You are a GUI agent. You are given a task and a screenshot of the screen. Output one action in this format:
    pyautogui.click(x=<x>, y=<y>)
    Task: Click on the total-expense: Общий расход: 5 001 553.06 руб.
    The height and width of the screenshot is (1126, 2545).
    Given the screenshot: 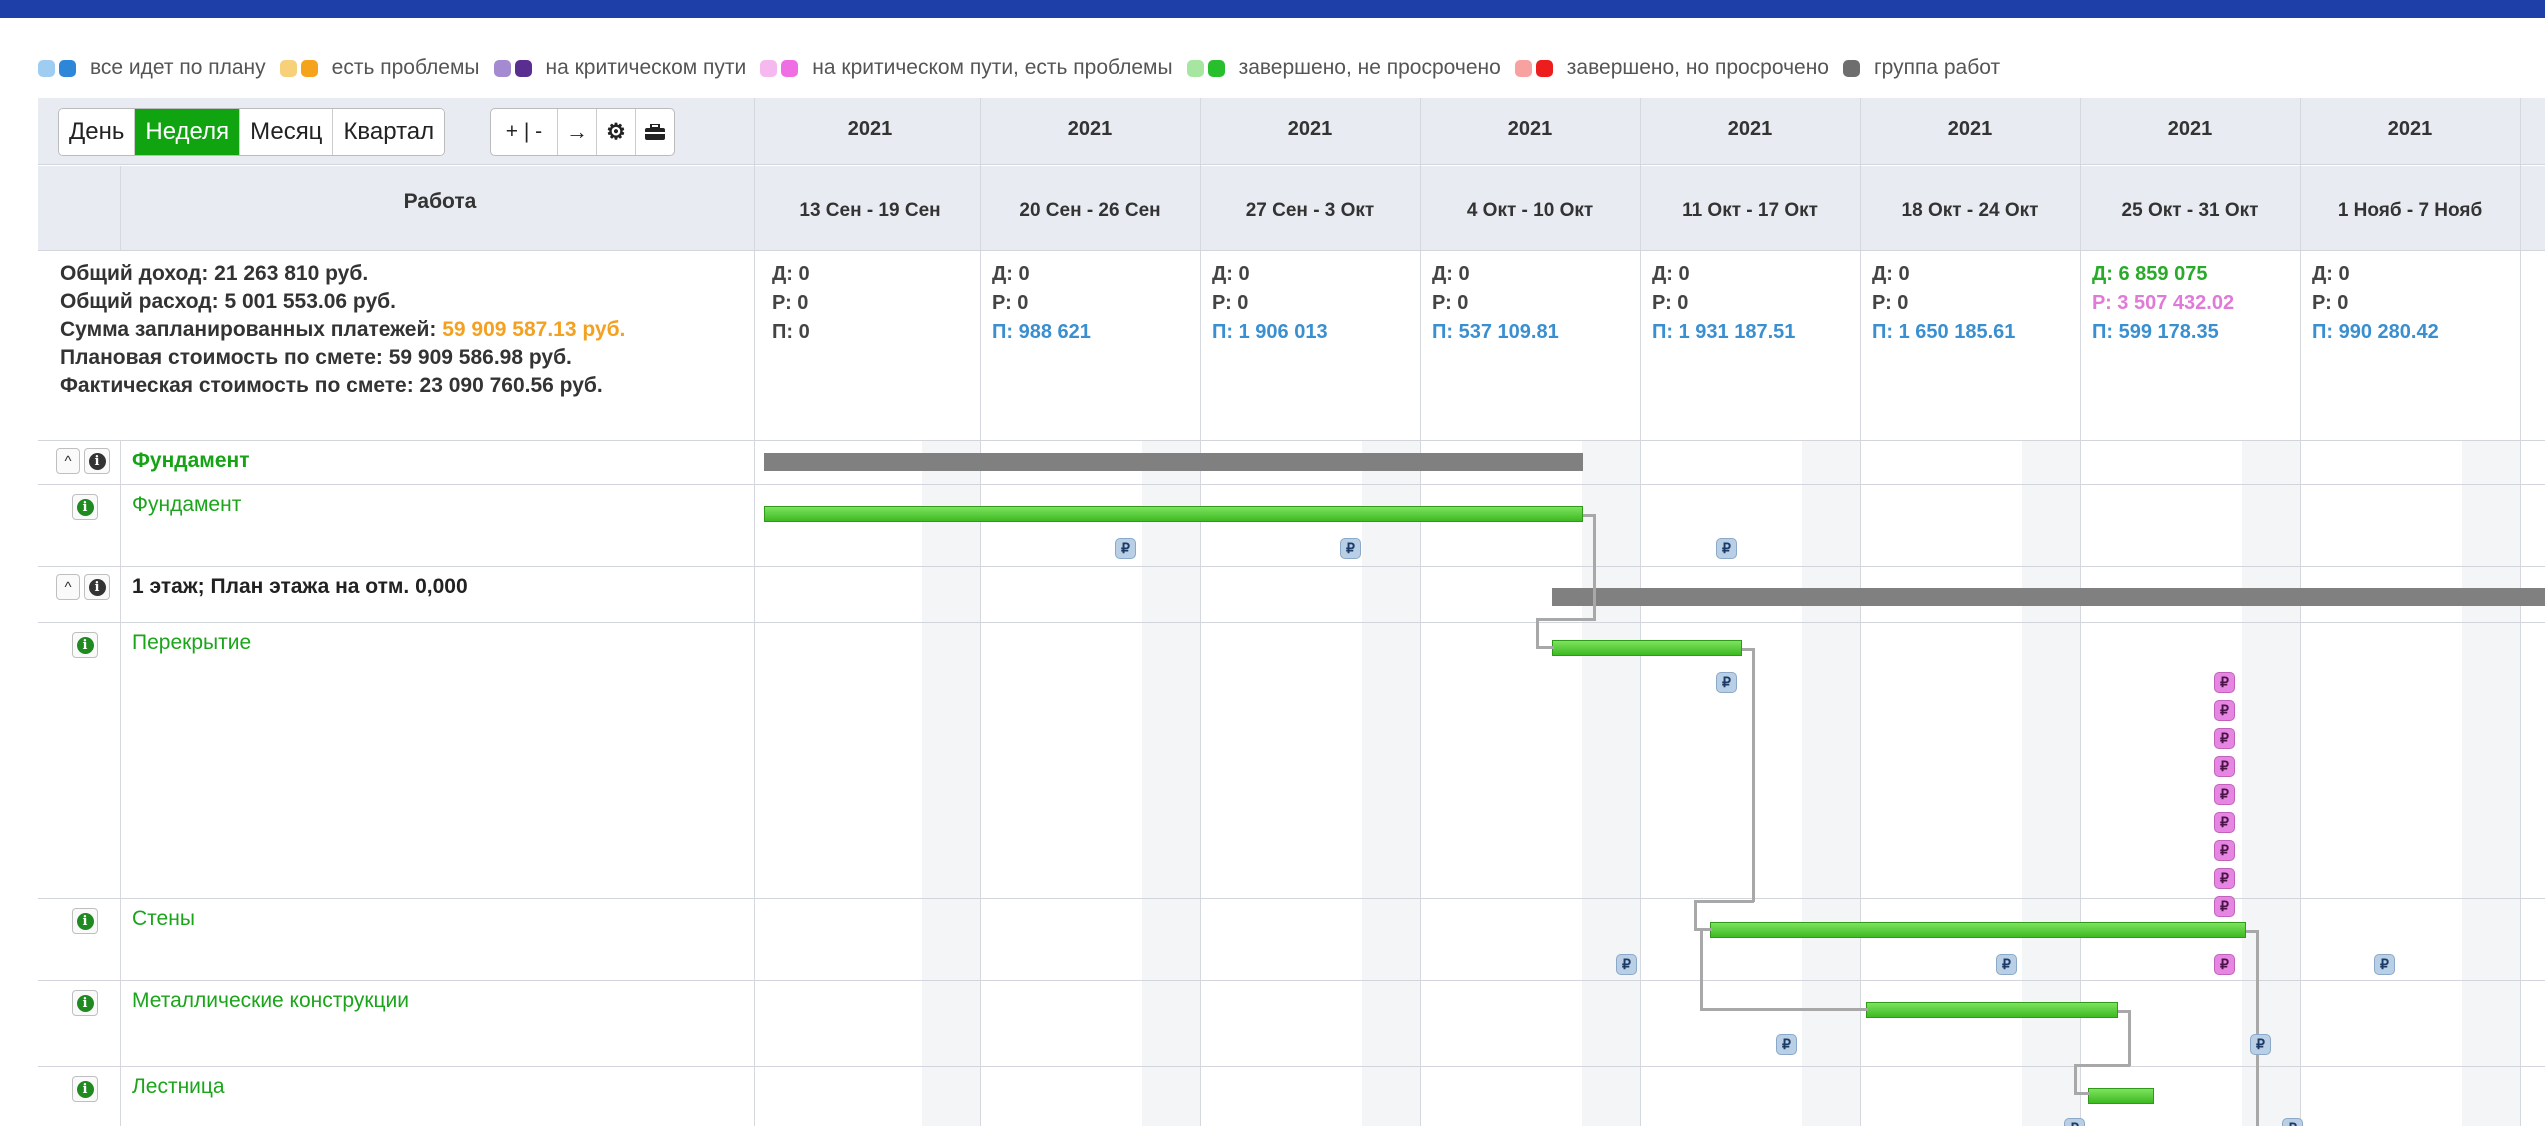 What is the action you would take?
    pyautogui.click(x=228, y=301)
    